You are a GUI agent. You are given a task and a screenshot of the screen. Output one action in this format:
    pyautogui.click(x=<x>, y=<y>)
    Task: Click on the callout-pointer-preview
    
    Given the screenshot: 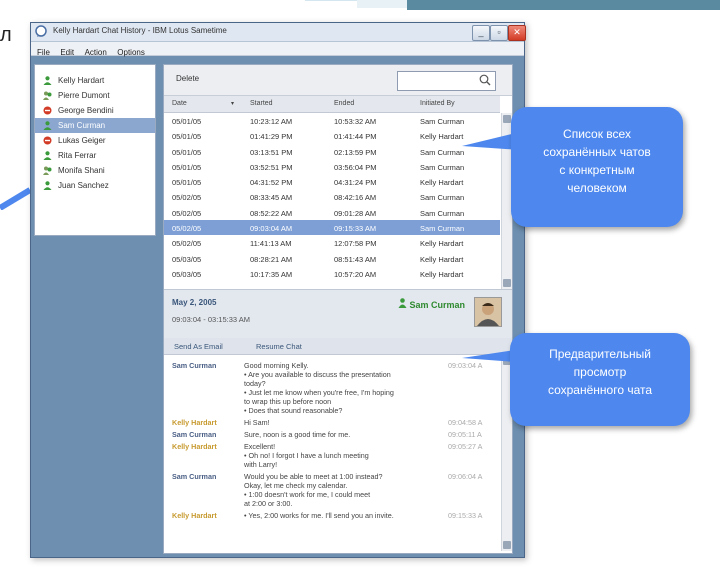 What is the action you would take?
    pyautogui.click(x=488, y=356)
    